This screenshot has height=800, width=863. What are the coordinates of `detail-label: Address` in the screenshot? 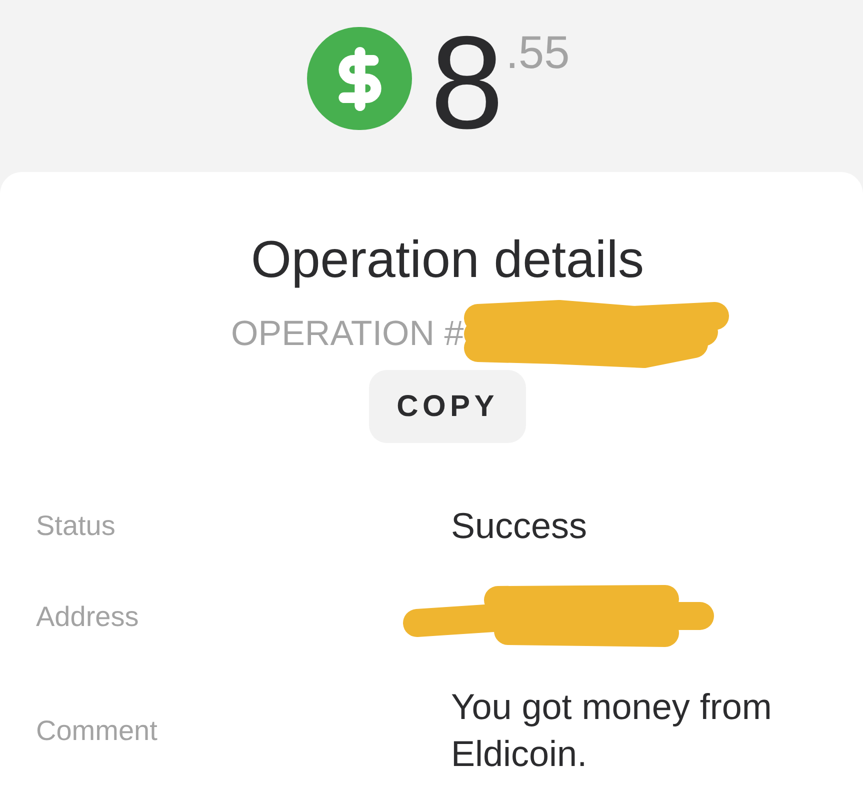 It's located at (87, 617).